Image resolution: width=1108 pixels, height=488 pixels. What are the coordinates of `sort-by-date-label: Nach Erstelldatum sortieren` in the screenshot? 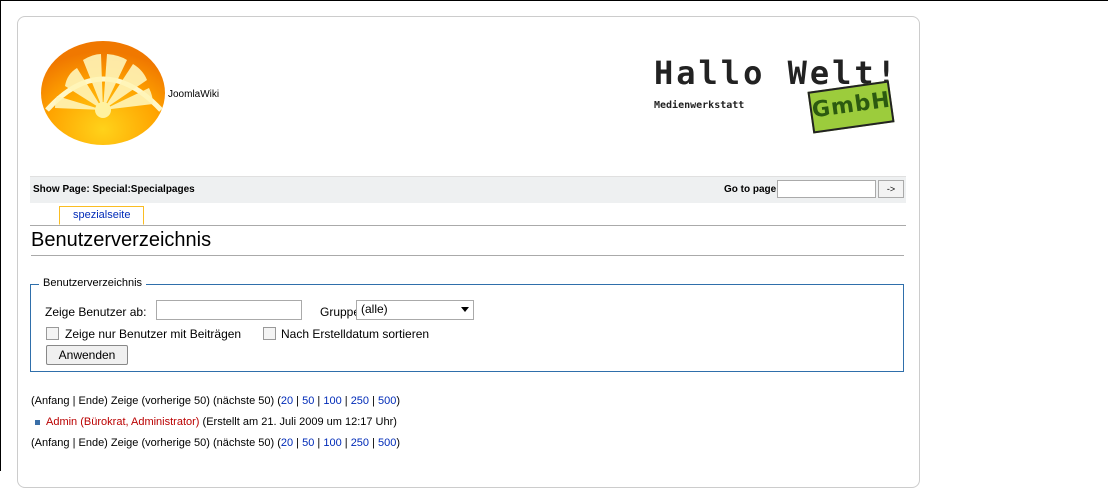 It's located at (355, 334).